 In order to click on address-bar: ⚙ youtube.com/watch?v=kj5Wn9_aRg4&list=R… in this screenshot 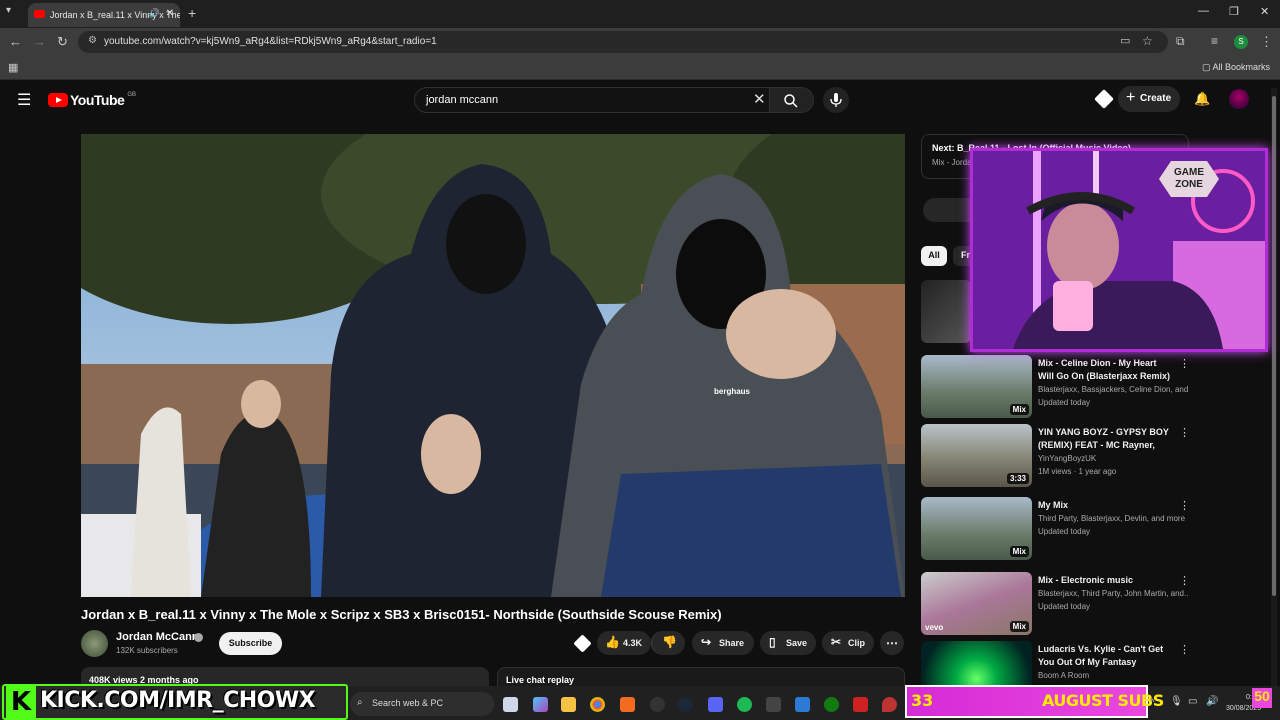, I will do `click(623, 42)`.